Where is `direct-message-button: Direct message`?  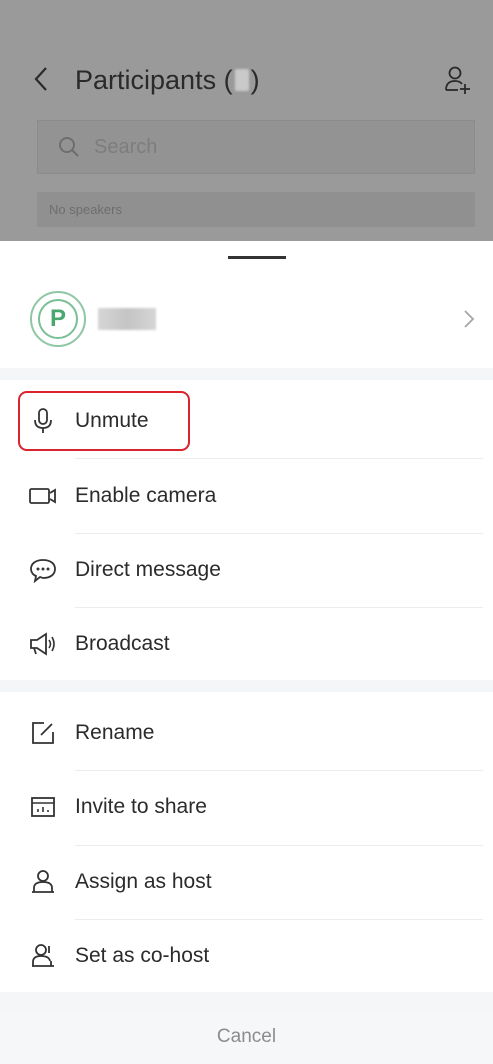
direct-message-button: Direct message is located at coordinates (246, 570).